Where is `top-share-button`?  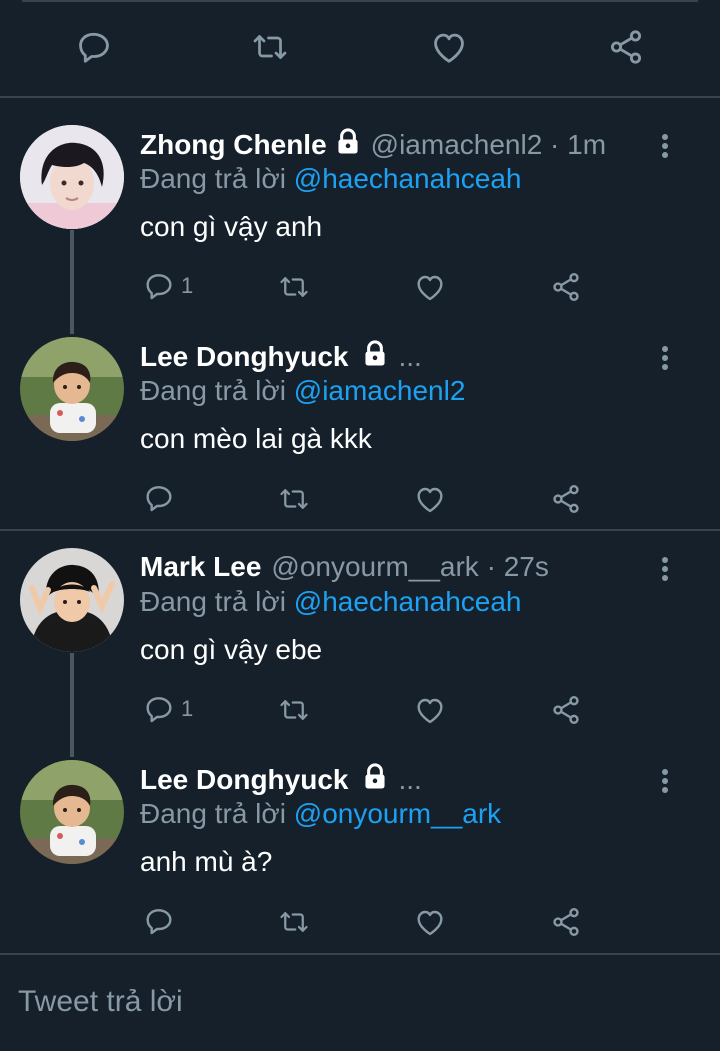 top-share-button is located at coordinates (626, 47).